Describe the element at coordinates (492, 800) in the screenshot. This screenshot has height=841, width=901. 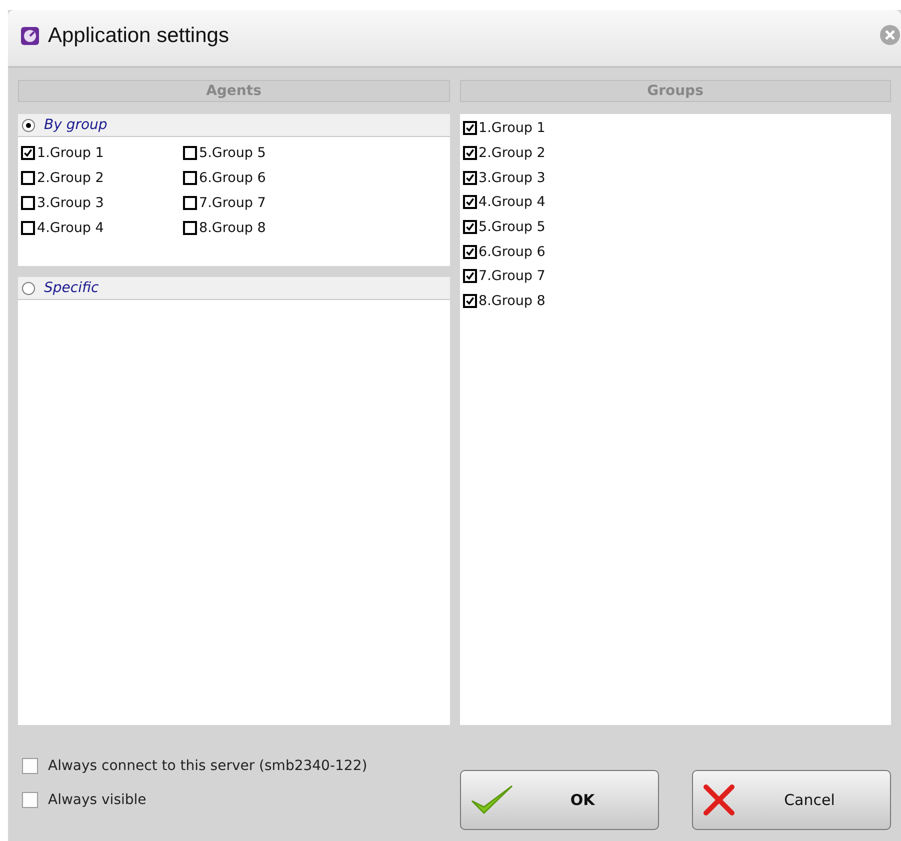
I see `check-icon` at that location.